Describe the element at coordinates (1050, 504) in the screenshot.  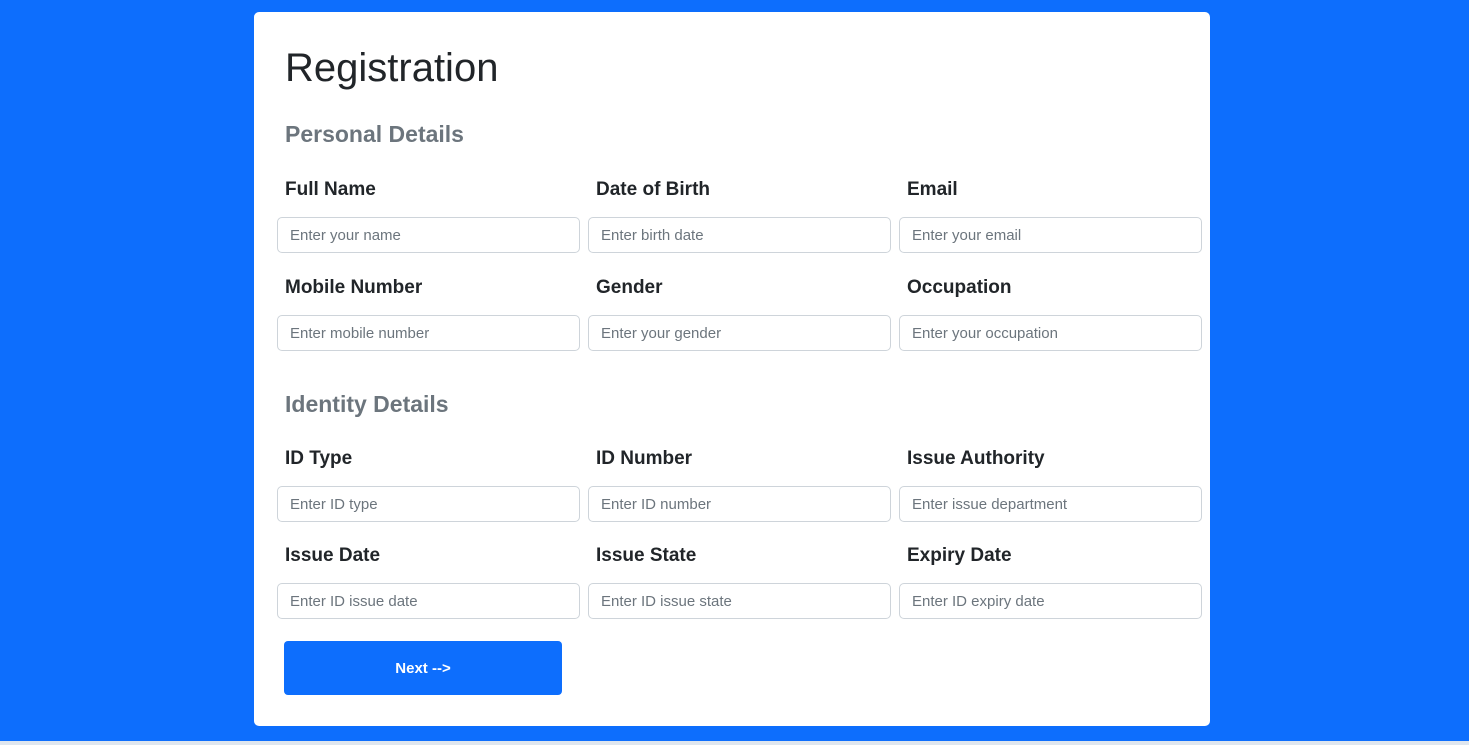
I see `issue-authority-input` at that location.